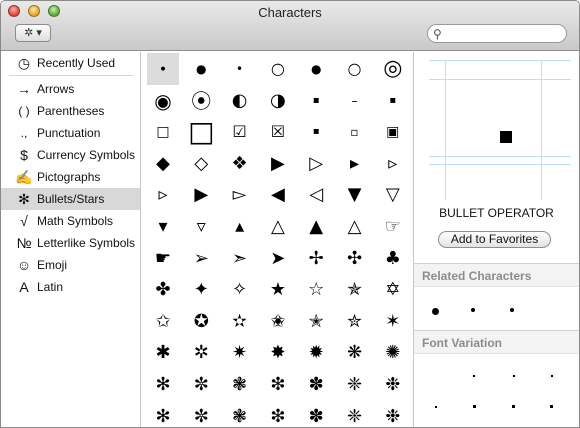  I want to click on character-cell: ☞, so click(393, 227).